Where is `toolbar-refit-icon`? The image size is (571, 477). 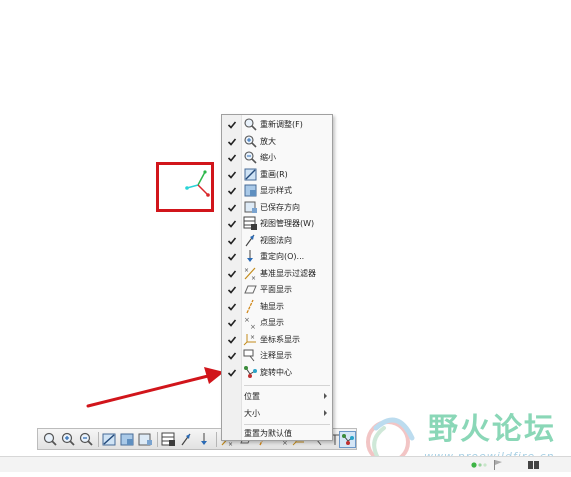
toolbar-refit-icon is located at coordinates (50, 439).